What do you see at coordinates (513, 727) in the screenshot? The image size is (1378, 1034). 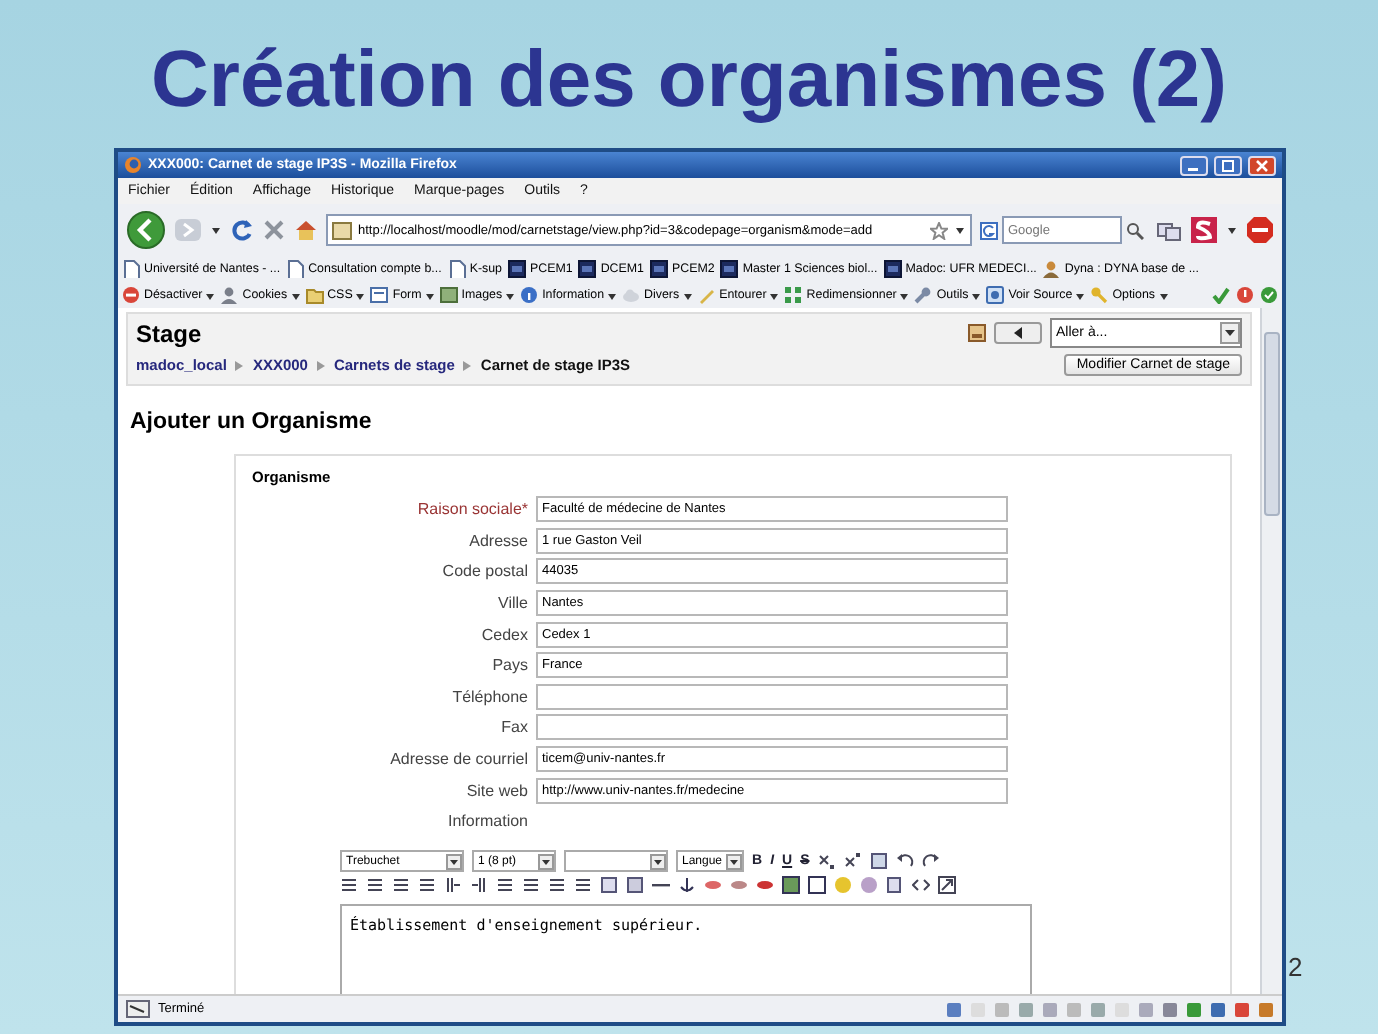 I see `field-label: Fax` at bounding box center [513, 727].